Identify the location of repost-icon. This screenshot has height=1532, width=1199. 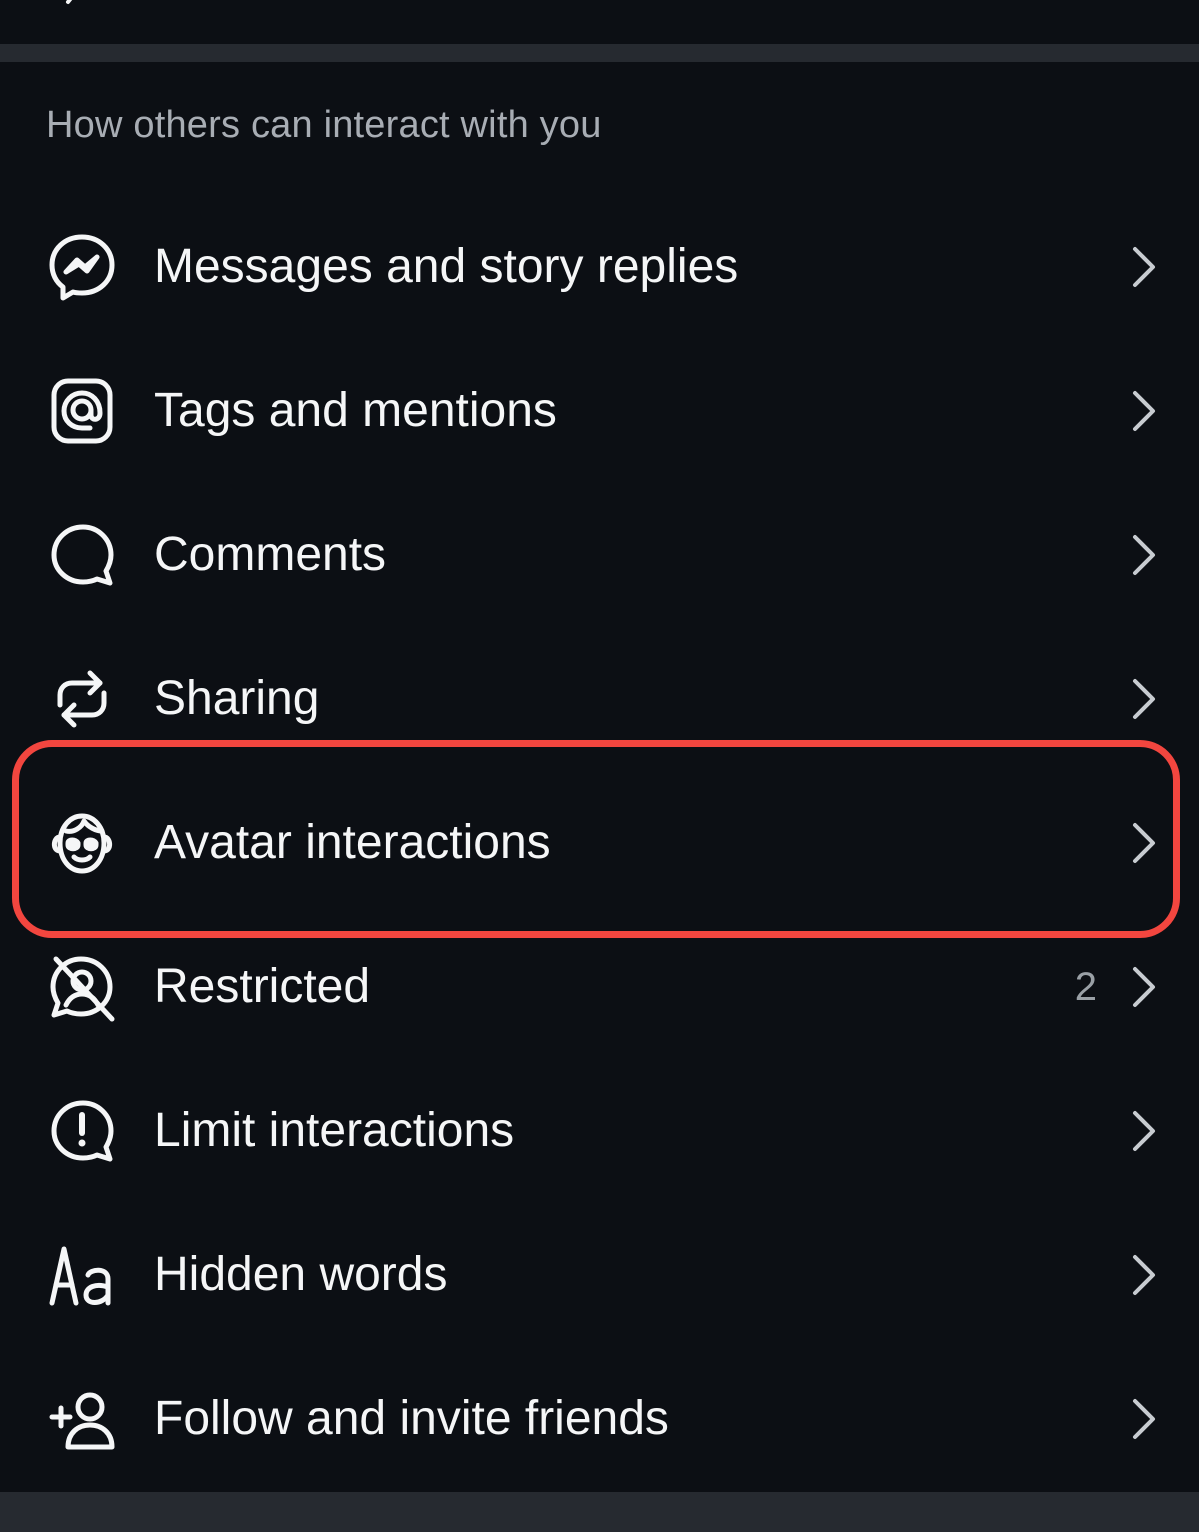
(82, 699).